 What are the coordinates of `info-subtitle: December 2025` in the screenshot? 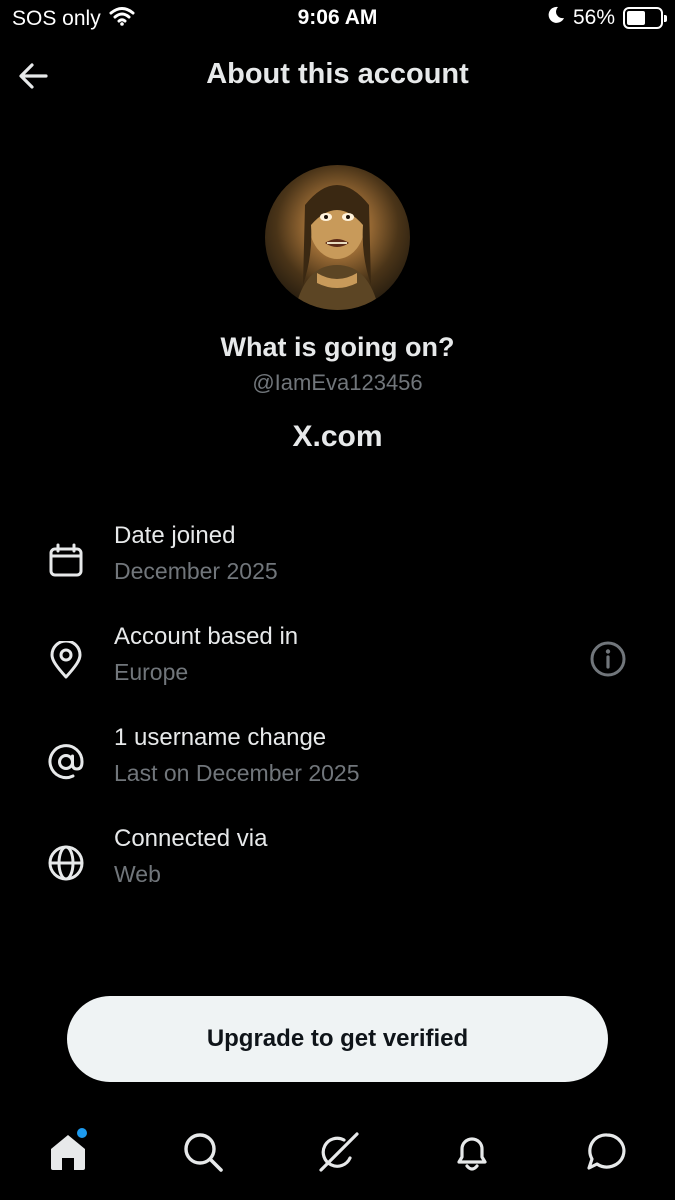 It's located at (196, 571).